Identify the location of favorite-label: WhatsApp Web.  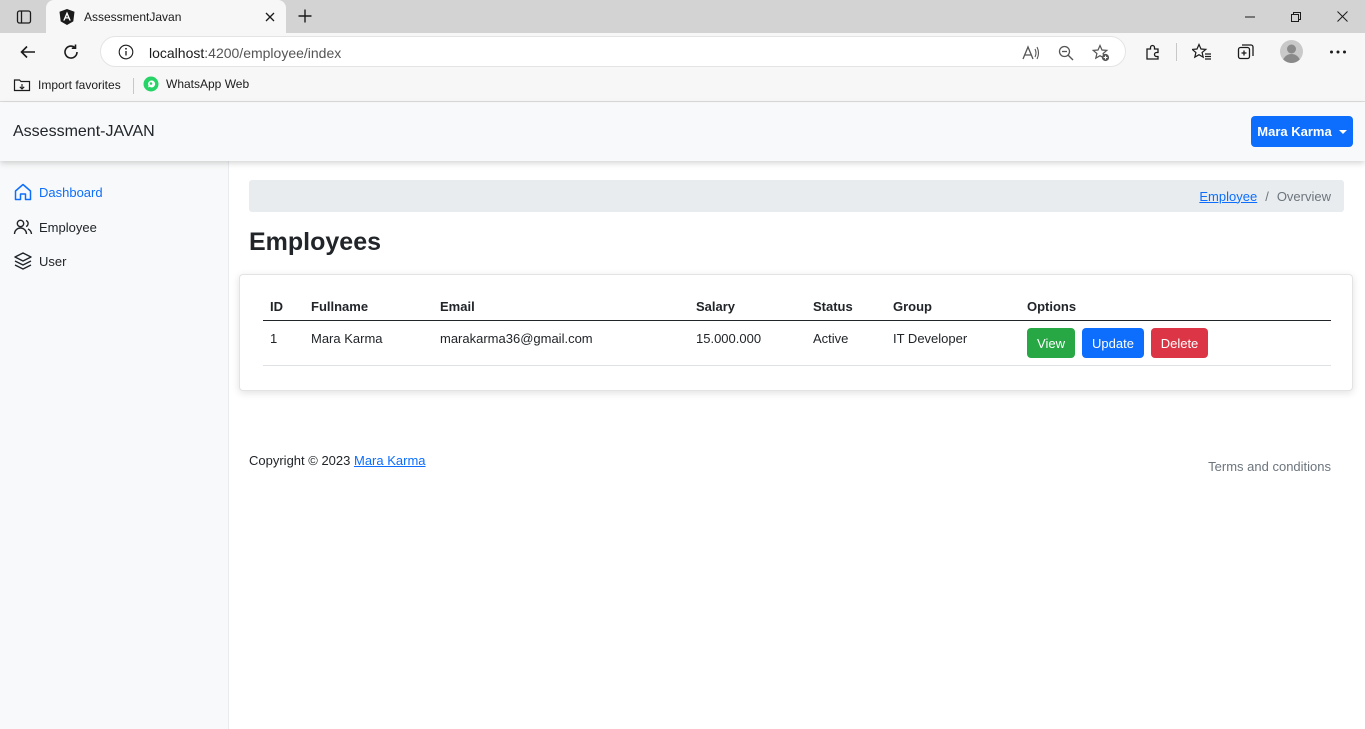
(208, 84).